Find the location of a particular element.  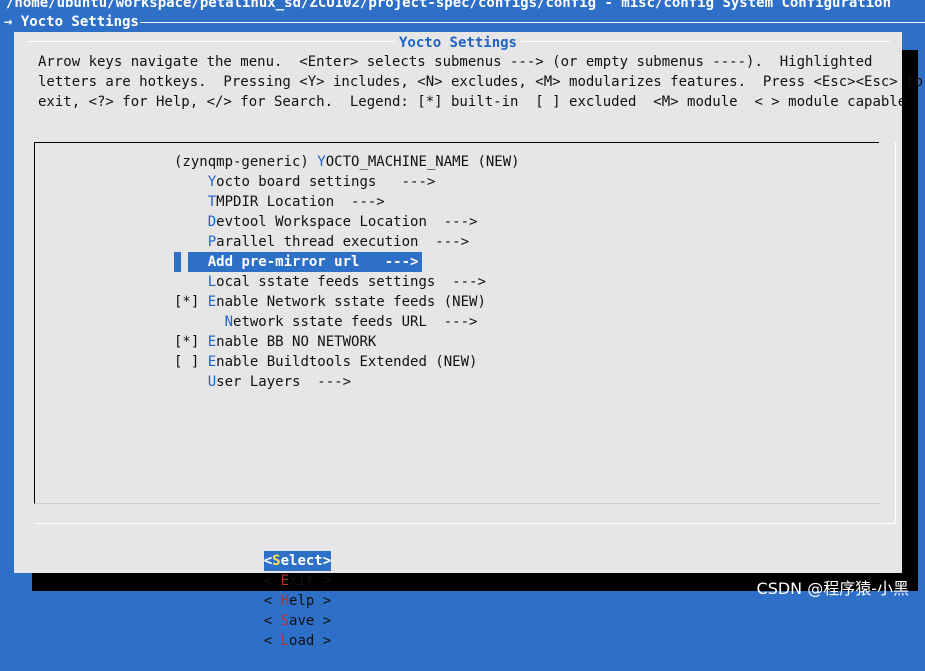

load-button: < Load > is located at coordinates (297, 641).